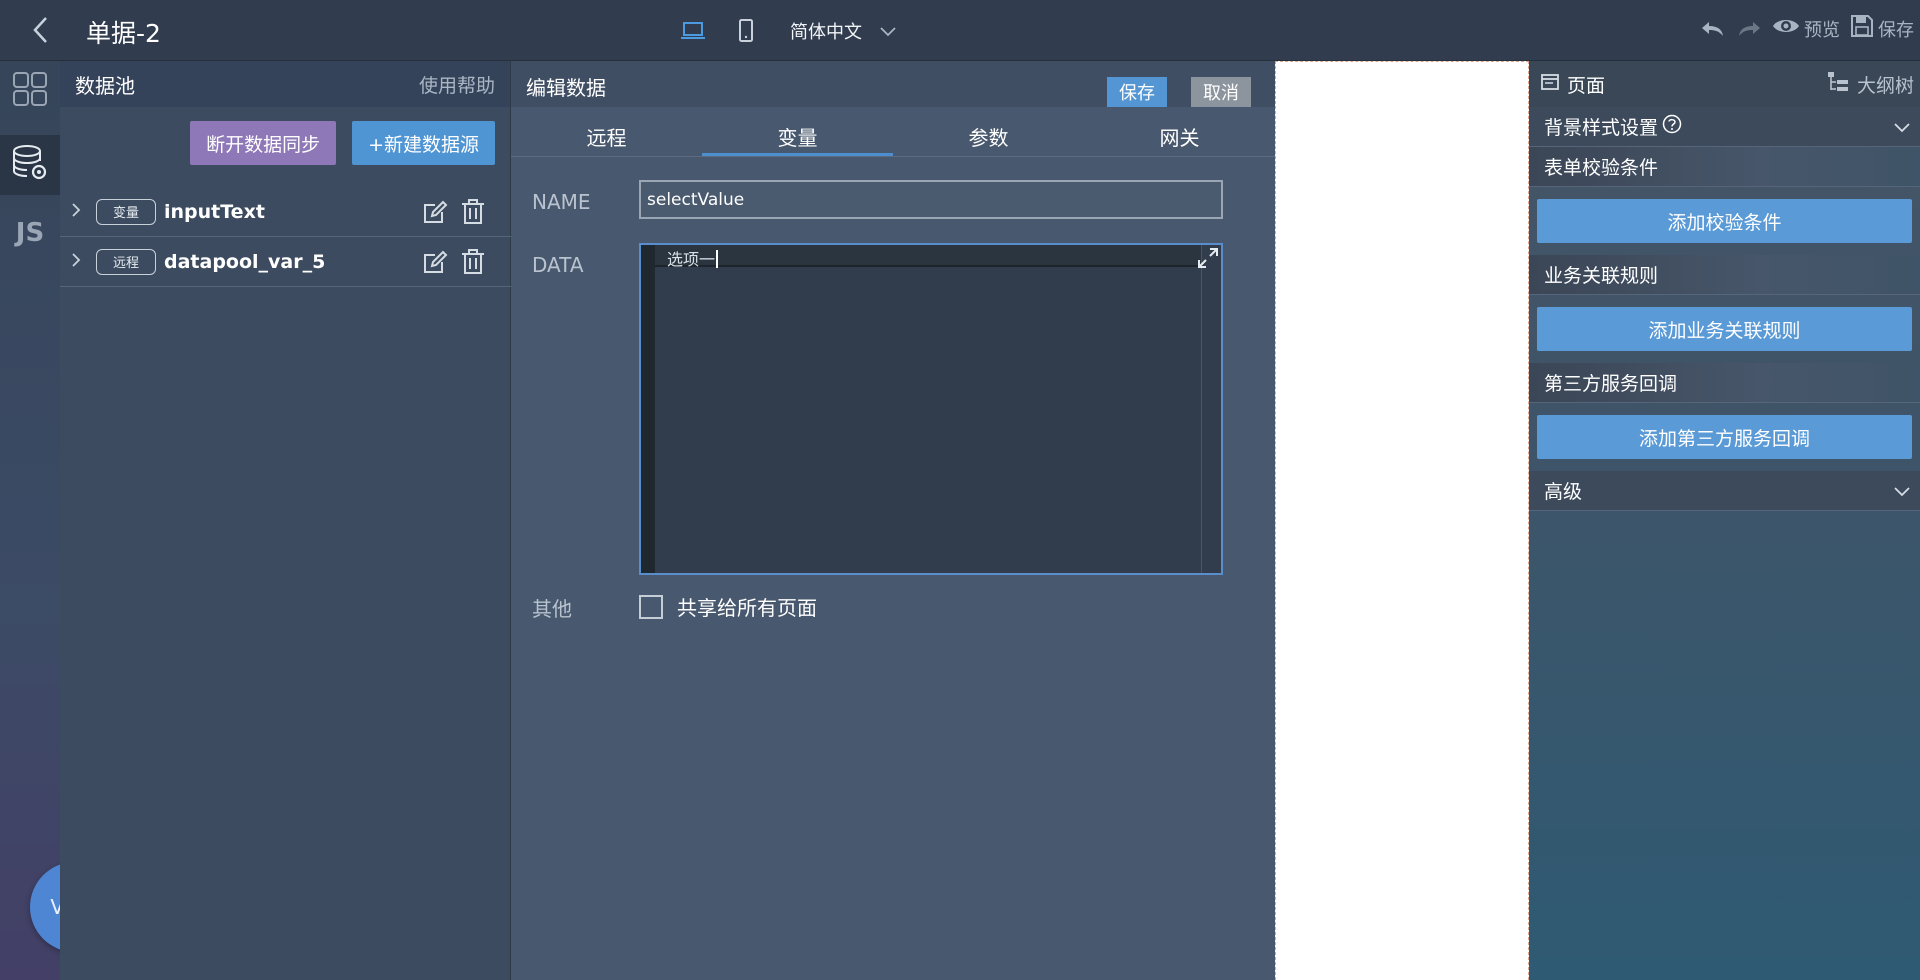 The image size is (1920, 980). Describe the element at coordinates (1672, 126) in the screenshot. I see `help-circle-icon` at that location.